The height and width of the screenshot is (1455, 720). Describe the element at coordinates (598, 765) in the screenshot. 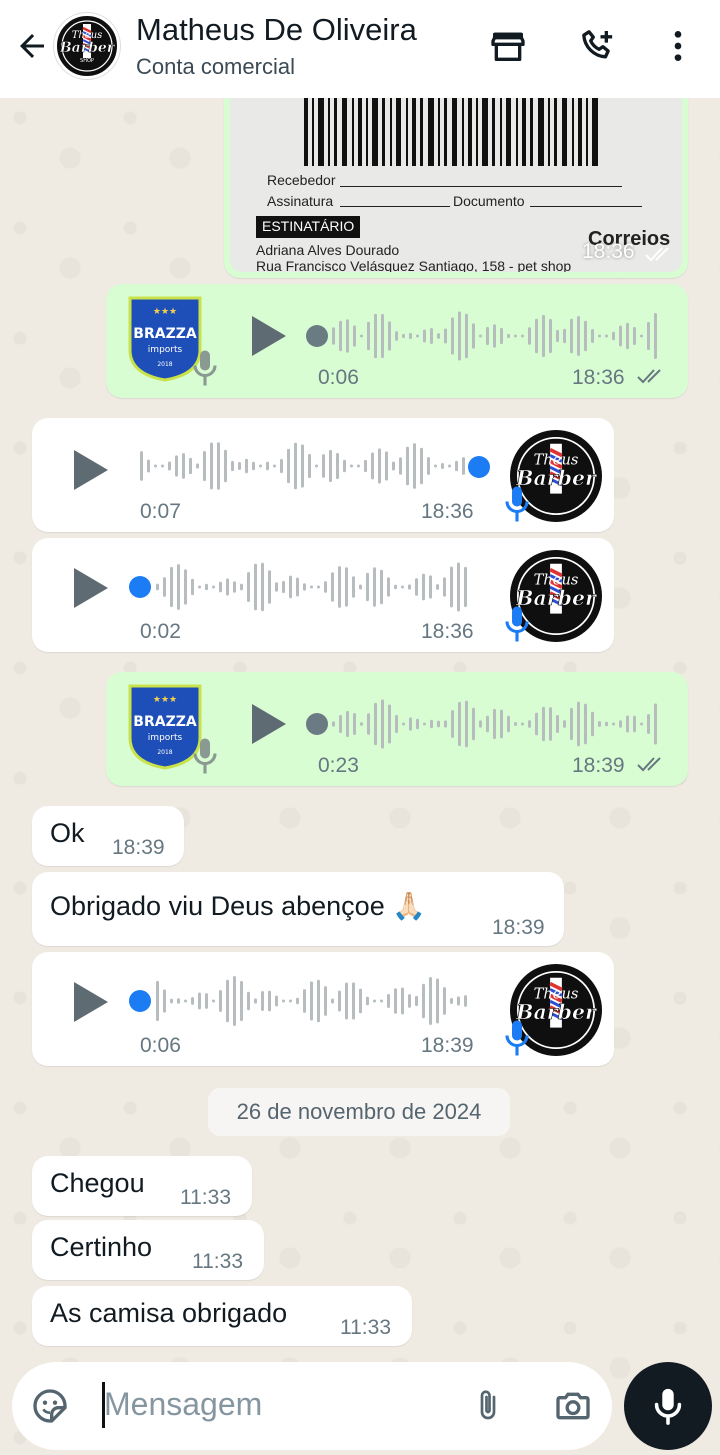

I see `message-time: 18:39` at that location.